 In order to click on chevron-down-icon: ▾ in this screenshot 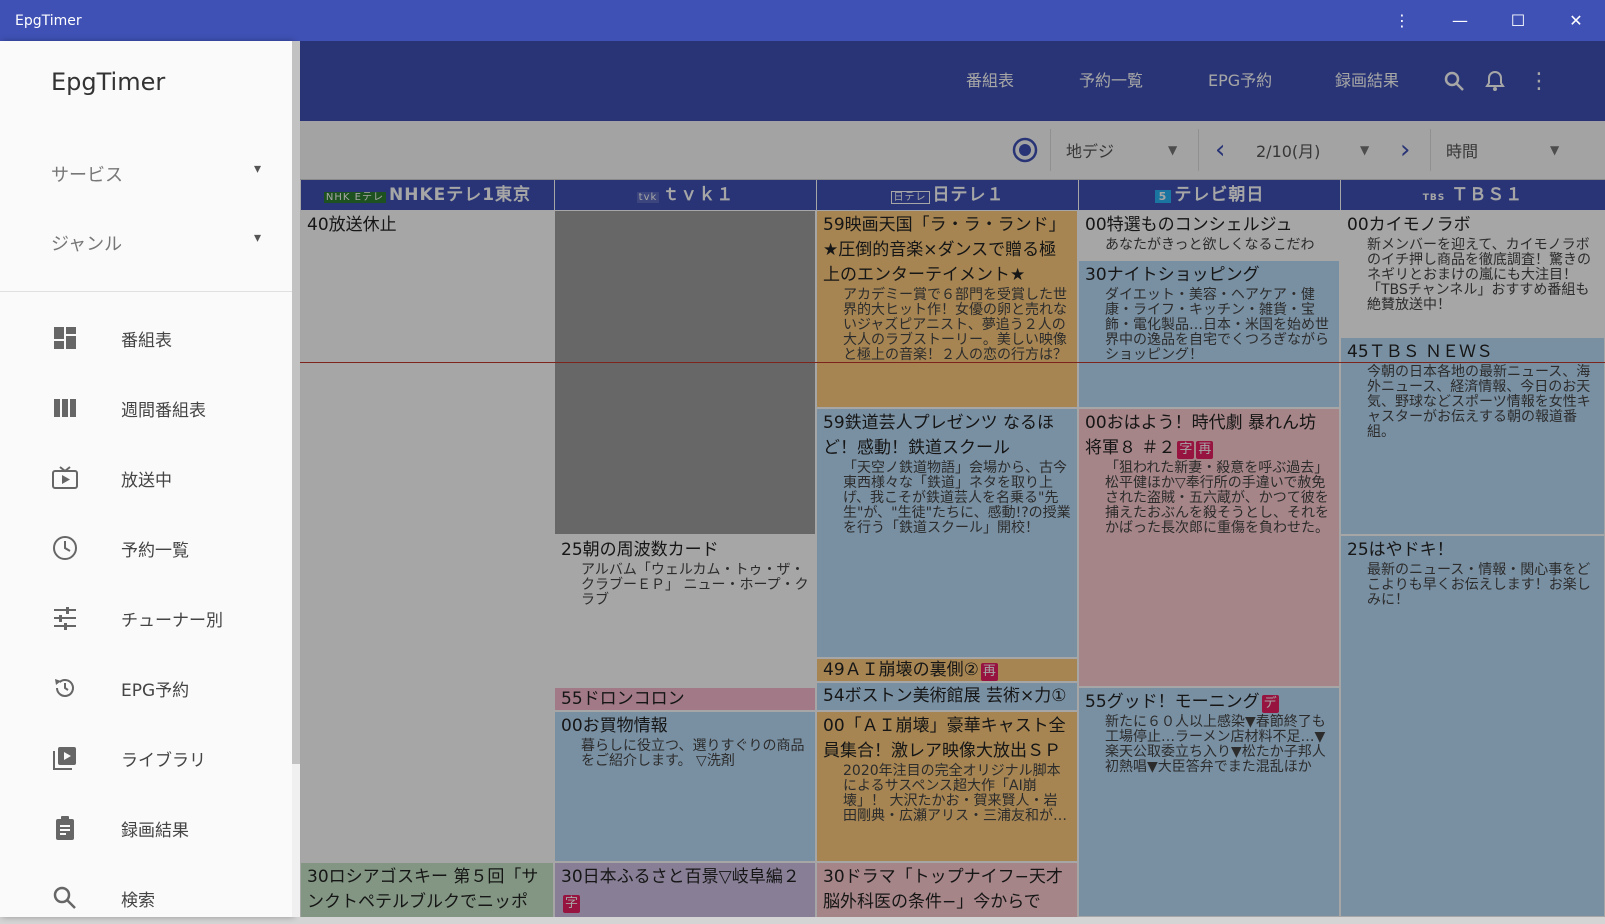, I will do `click(257, 169)`.